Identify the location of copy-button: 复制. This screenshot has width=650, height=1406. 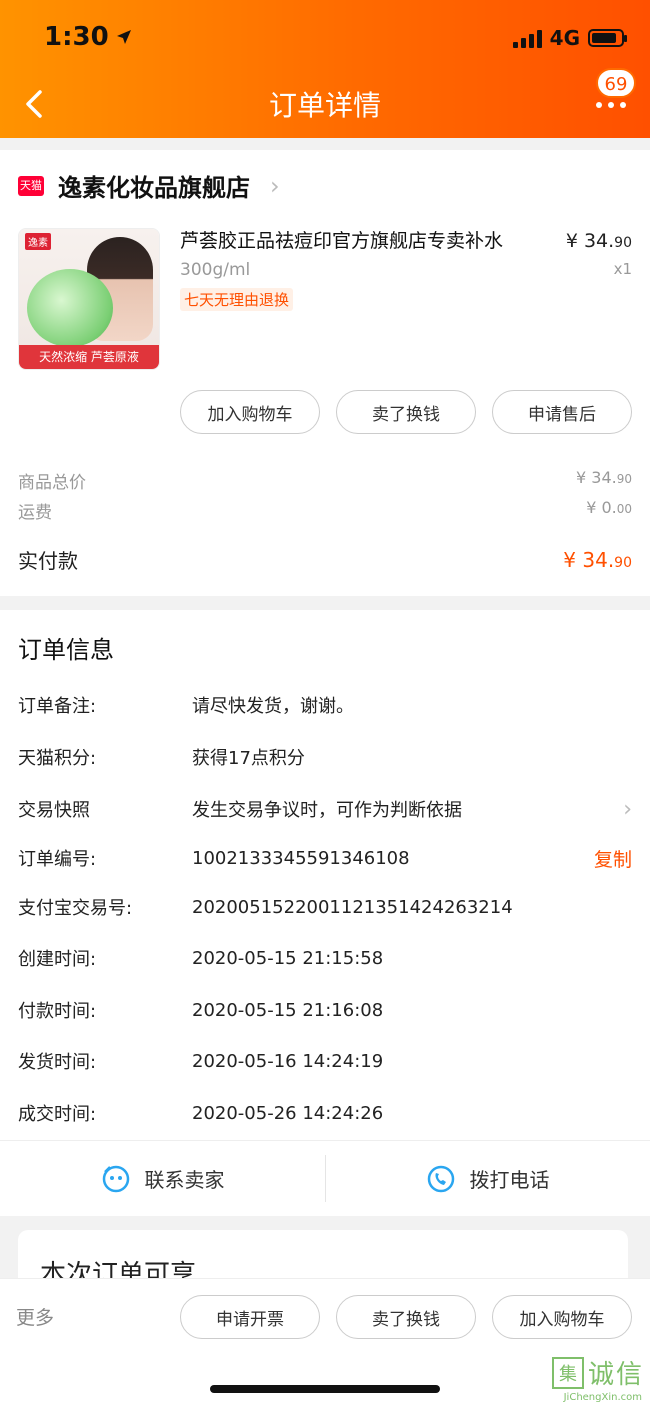
(613, 858).